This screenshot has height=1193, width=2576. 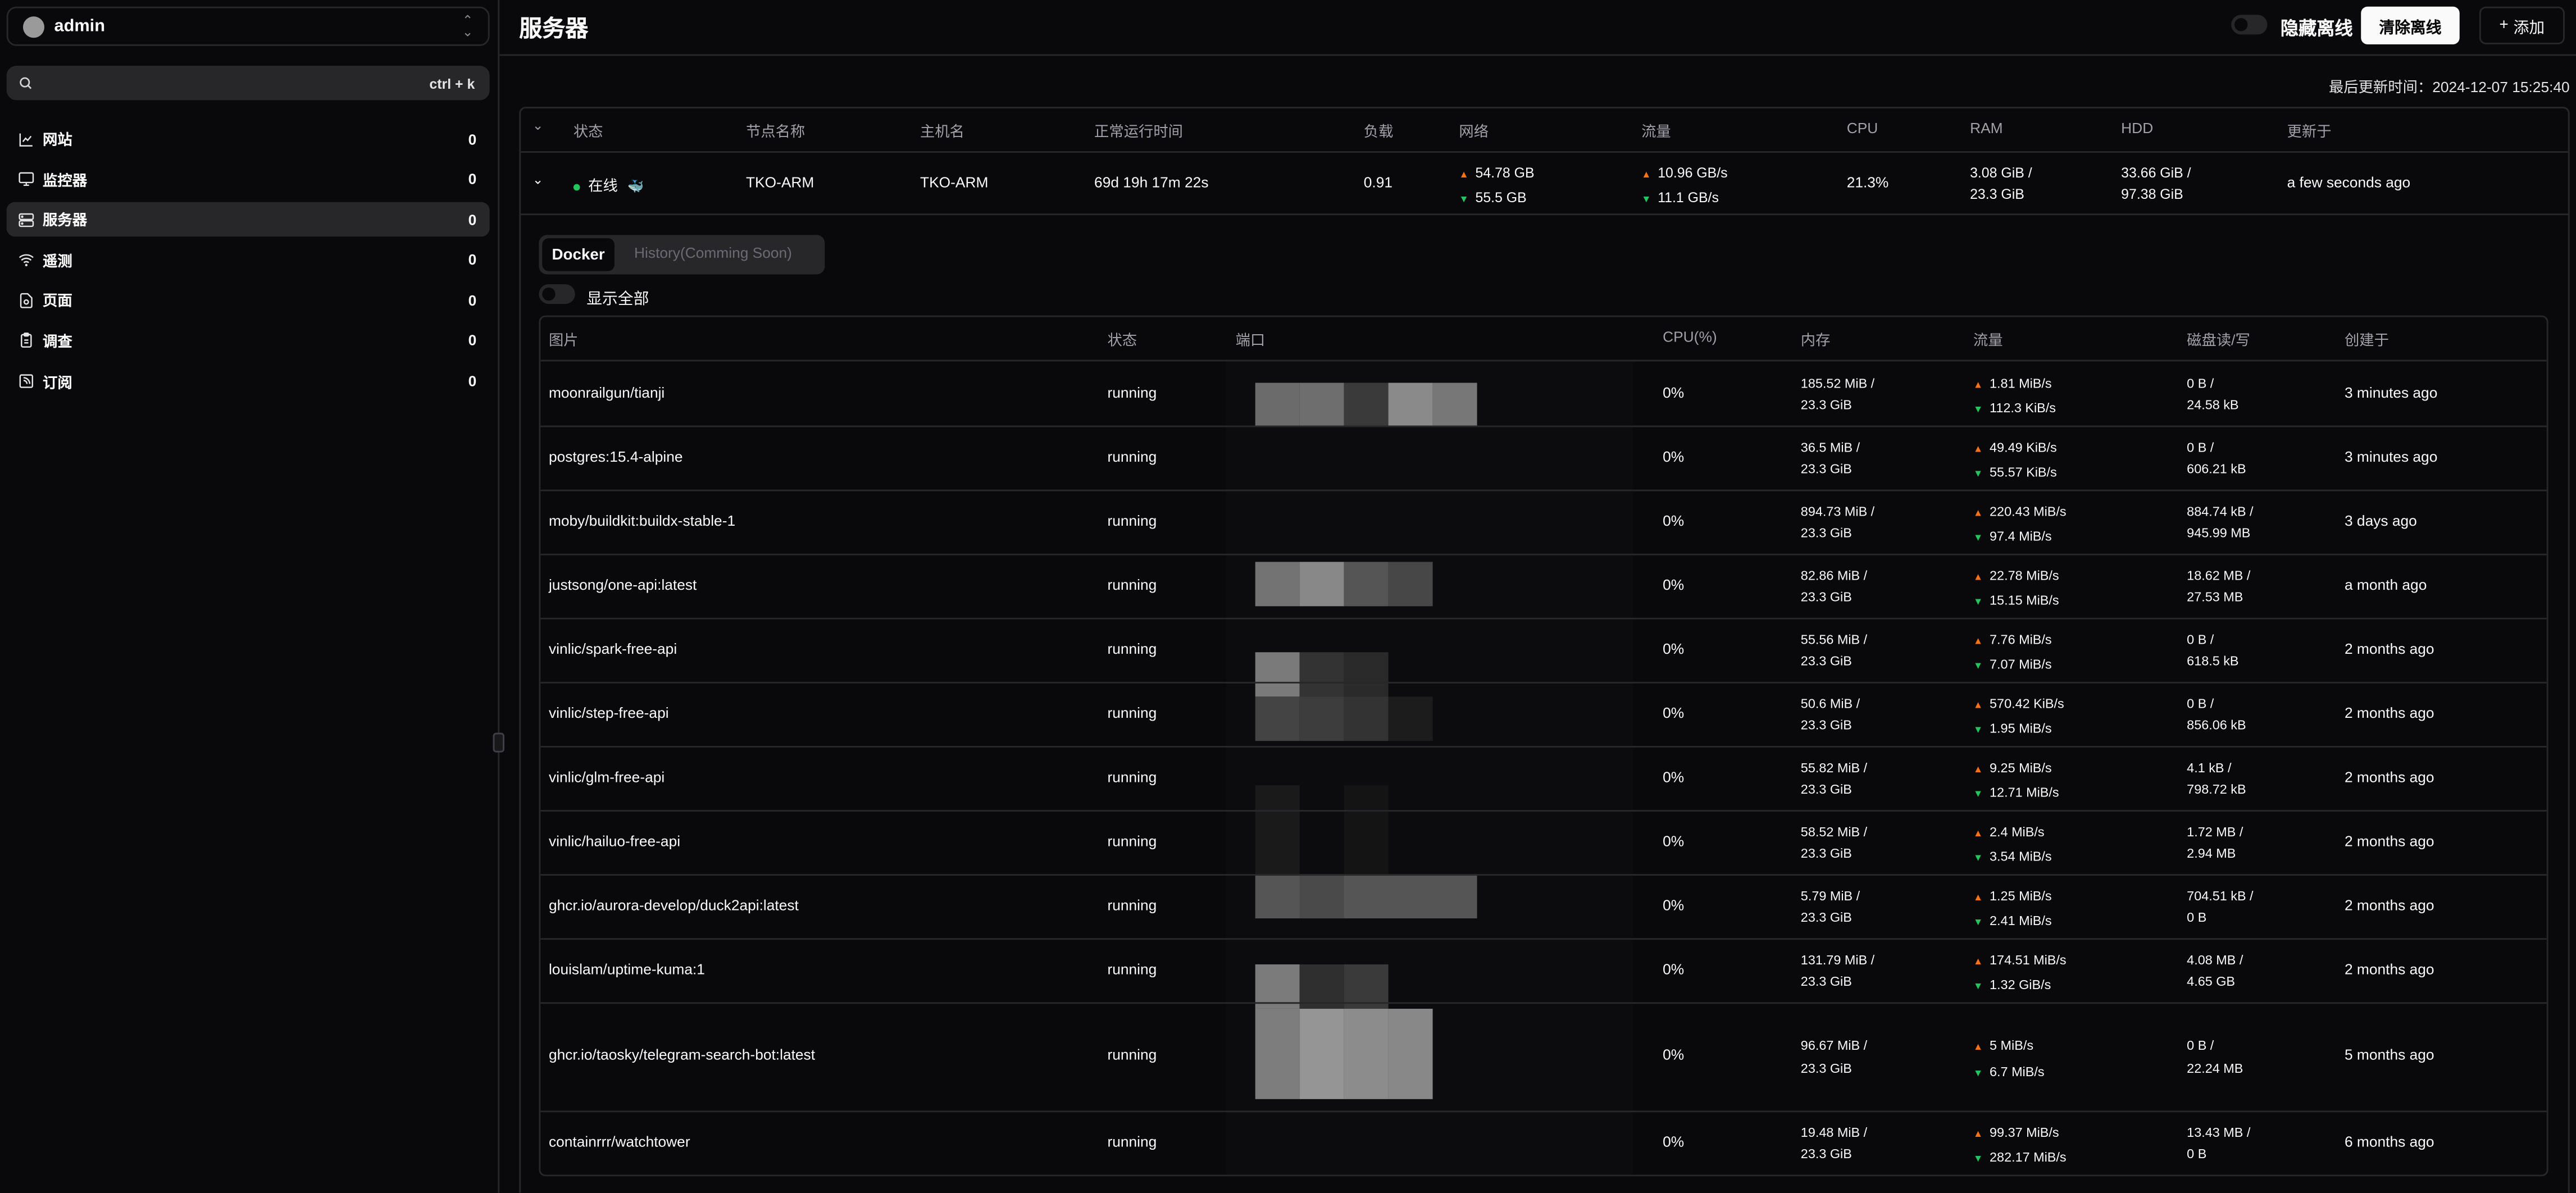 What do you see at coordinates (1690, 337) in the screenshot?
I see `col-cpu-percent: CPU(%)` at bounding box center [1690, 337].